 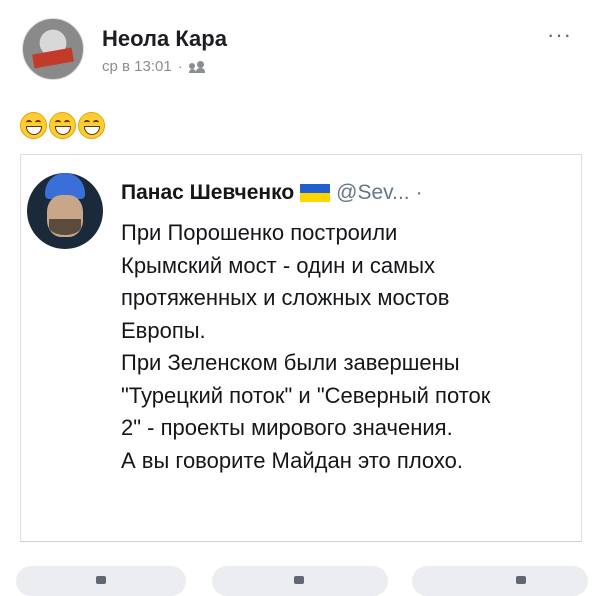 What do you see at coordinates (53, 49) in the screenshot?
I see `author-avatar` at bounding box center [53, 49].